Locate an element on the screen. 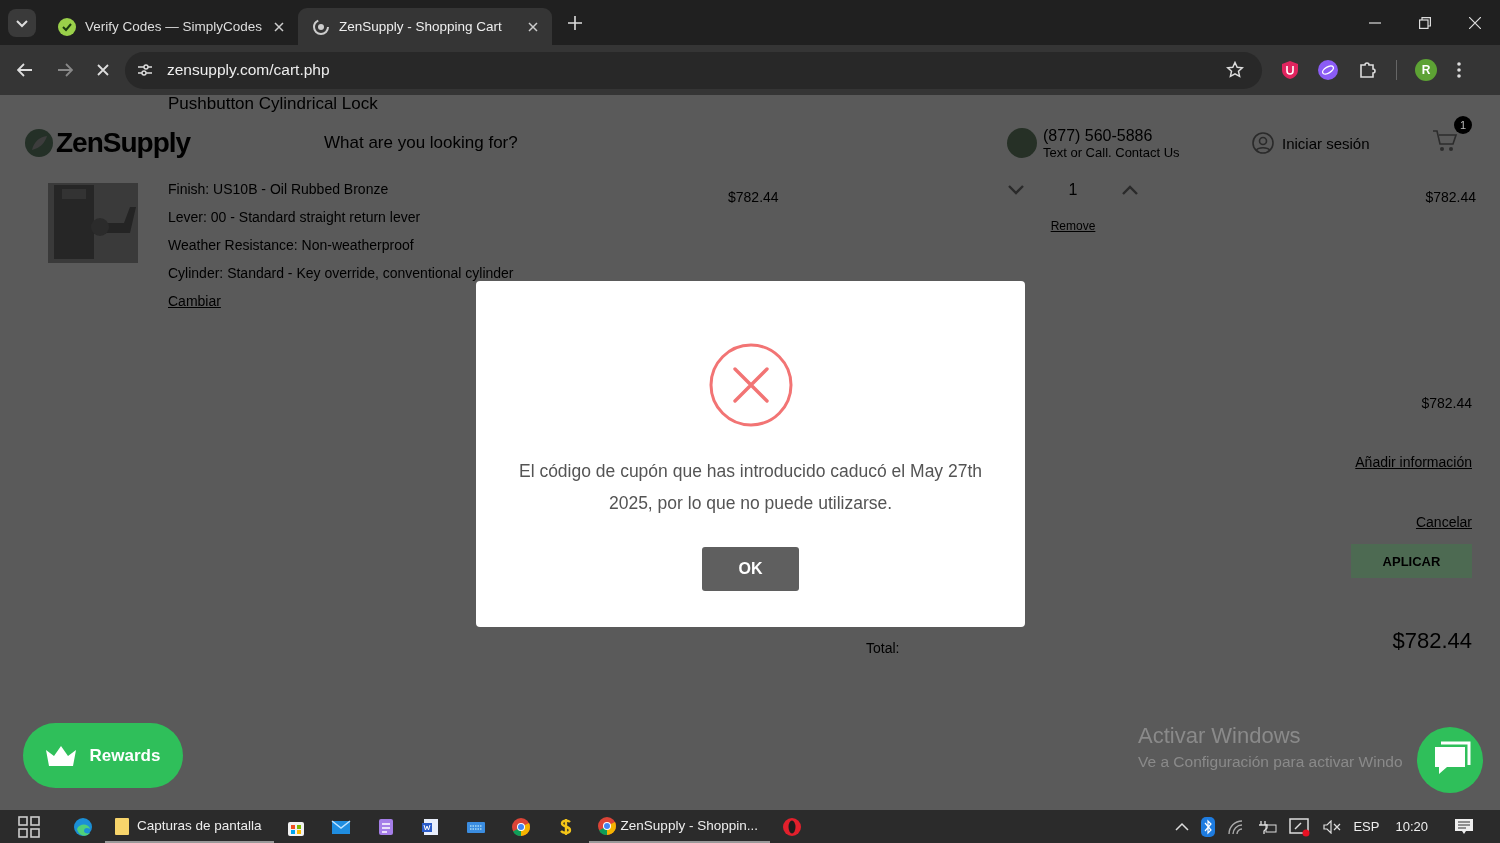  chat-icon is located at coordinates (1450, 760).